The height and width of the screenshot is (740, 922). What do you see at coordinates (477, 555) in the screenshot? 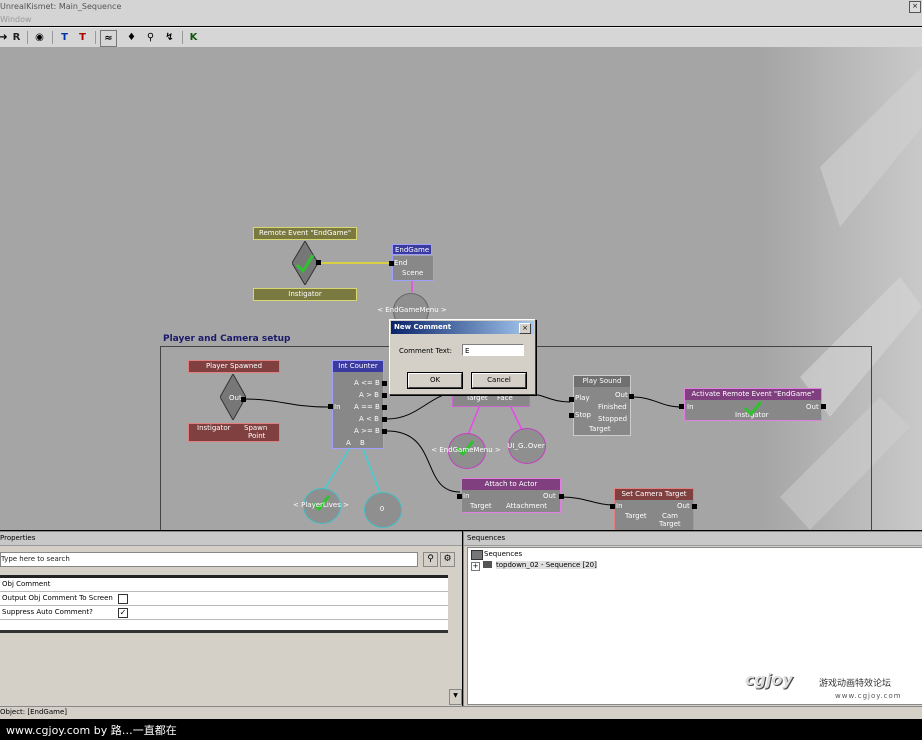
I see `folder-icon` at bounding box center [477, 555].